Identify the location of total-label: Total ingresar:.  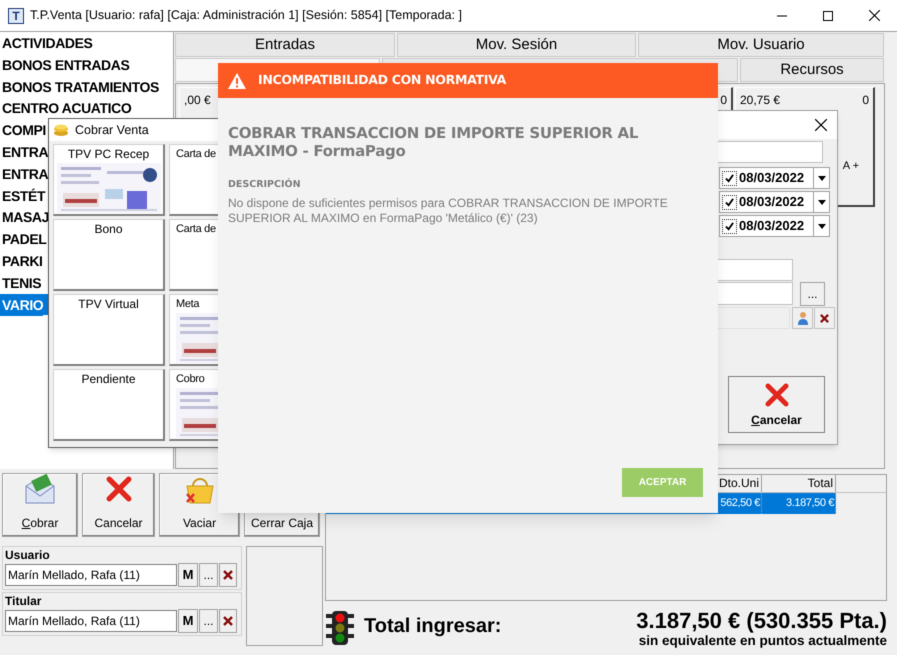
(433, 626).